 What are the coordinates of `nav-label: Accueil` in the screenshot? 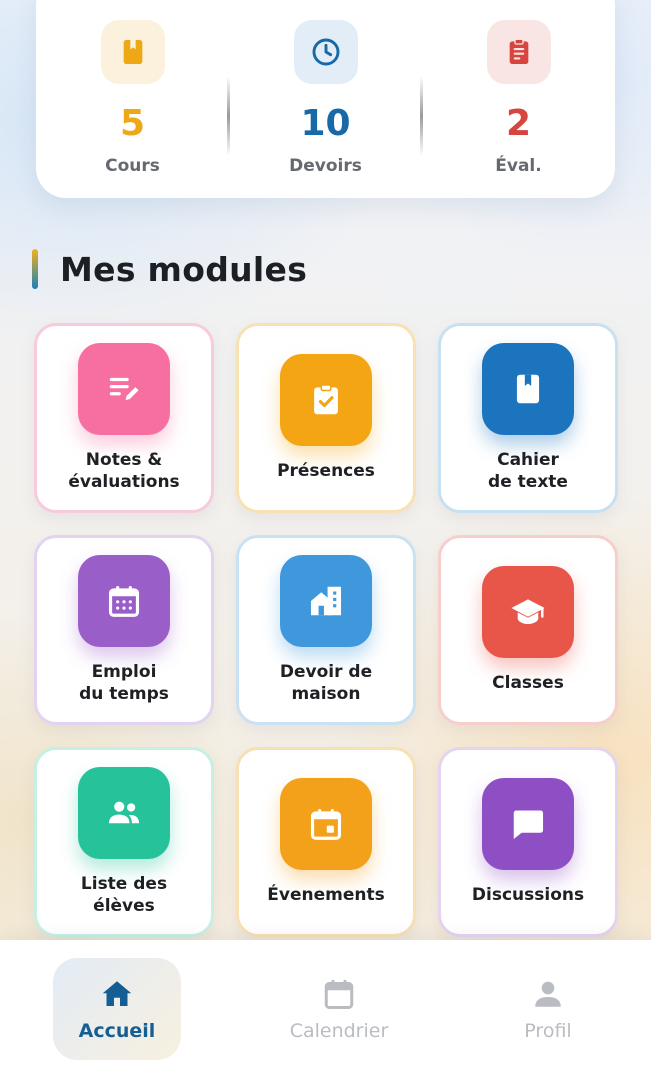 It's located at (117, 1031).